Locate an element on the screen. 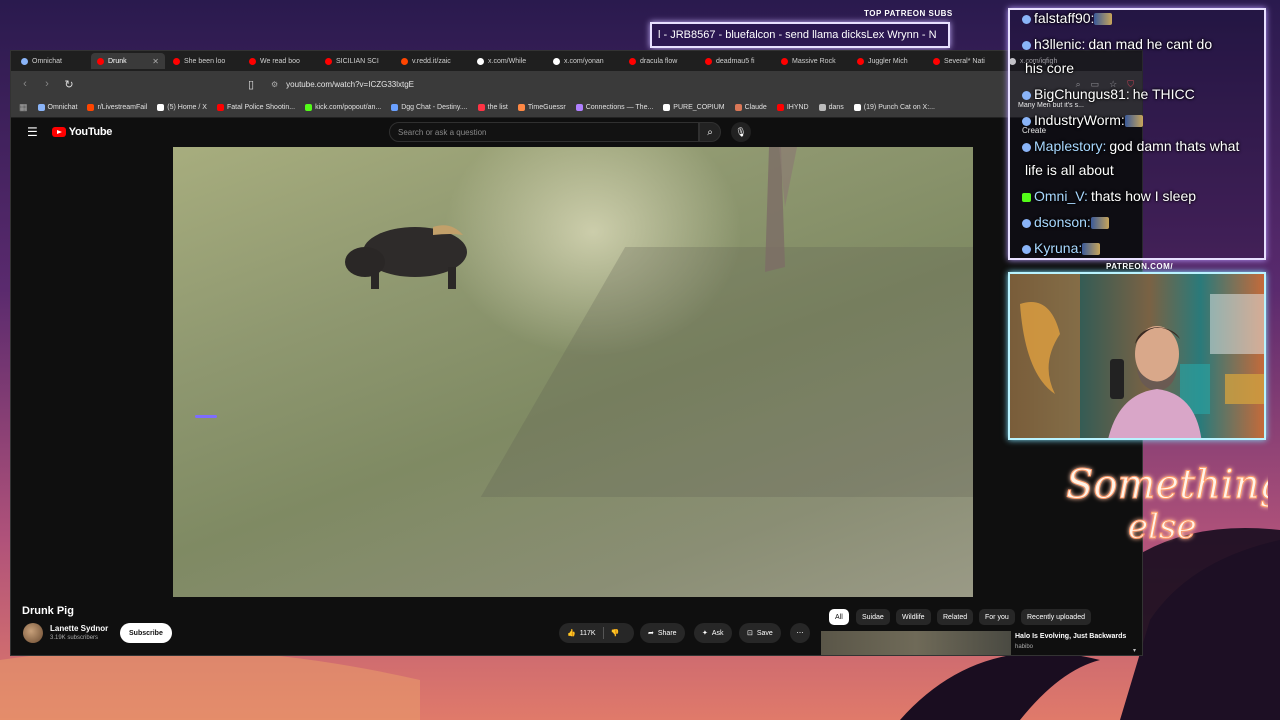 The height and width of the screenshot is (720, 1280). browser-tab: Massive Rock is located at coordinates (812, 61).